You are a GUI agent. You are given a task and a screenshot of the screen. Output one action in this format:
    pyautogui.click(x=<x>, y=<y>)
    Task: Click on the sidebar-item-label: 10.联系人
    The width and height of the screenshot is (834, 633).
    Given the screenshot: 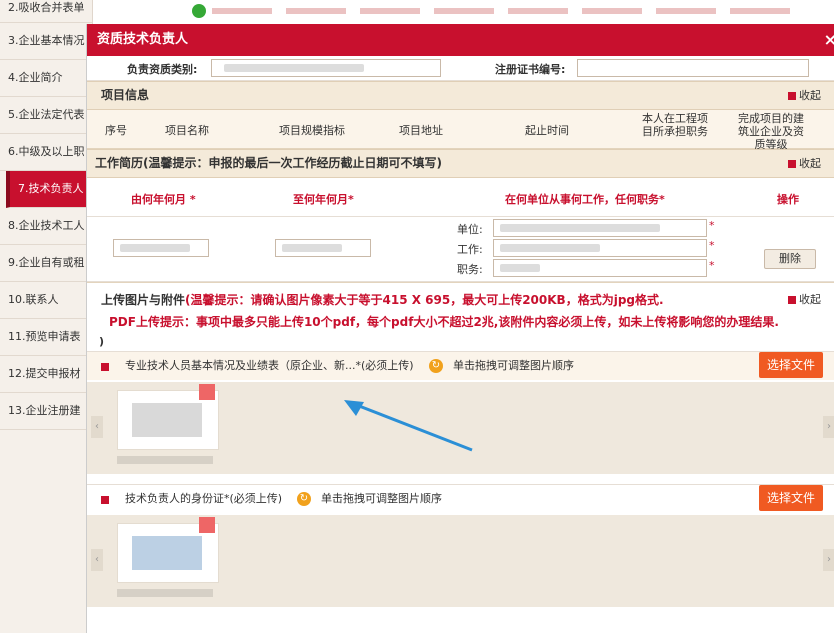 What is the action you would take?
    pyautogui.click(x=33, y=299)
    